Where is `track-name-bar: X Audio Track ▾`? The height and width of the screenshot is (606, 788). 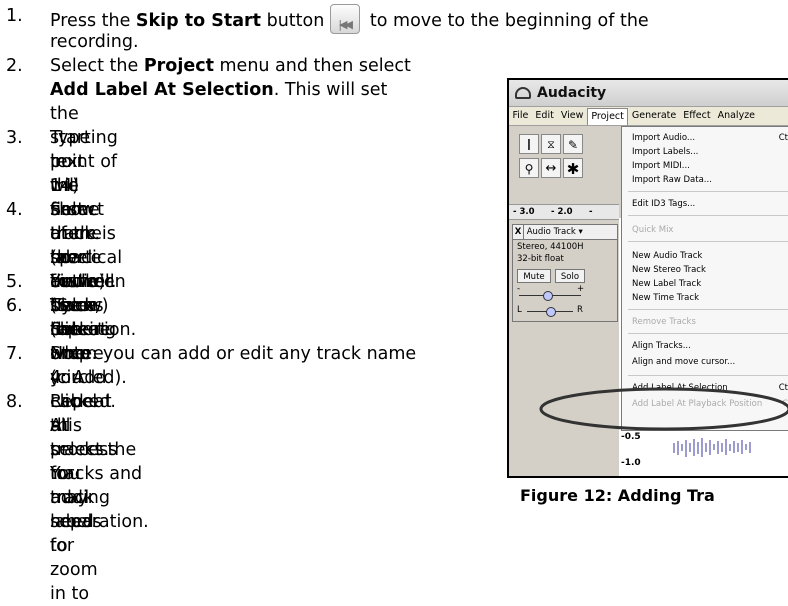
track-name-bar: X Audio Track ▾ is located at coordinates (565, 232).